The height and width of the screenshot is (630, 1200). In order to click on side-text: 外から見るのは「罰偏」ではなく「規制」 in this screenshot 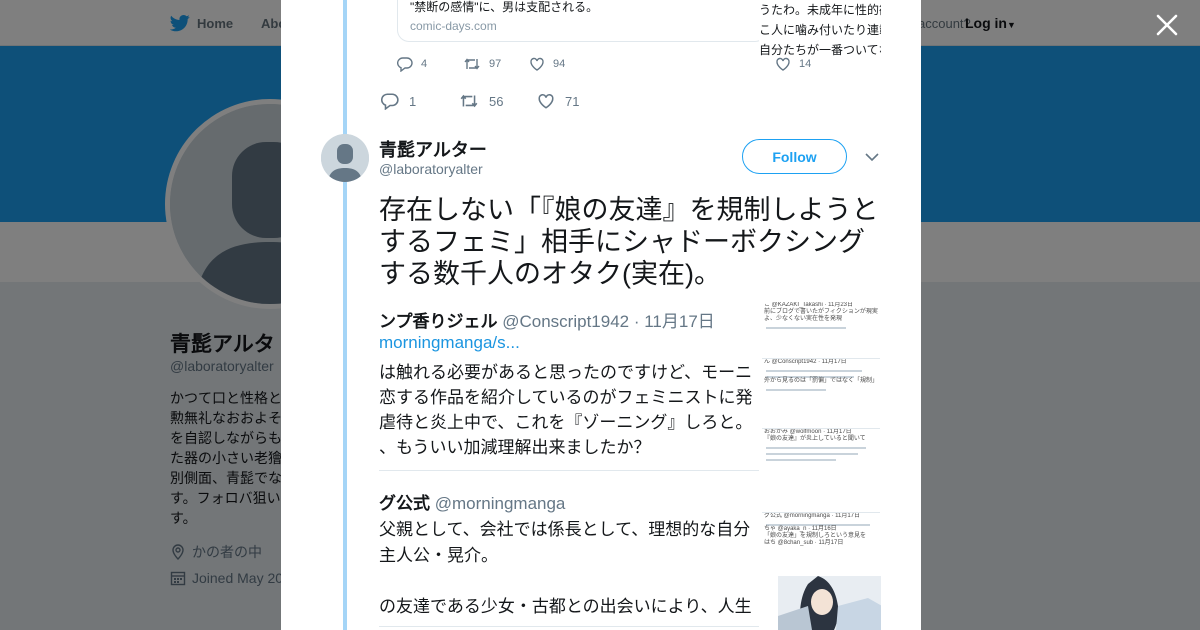, I will do `click(821, 381)`.